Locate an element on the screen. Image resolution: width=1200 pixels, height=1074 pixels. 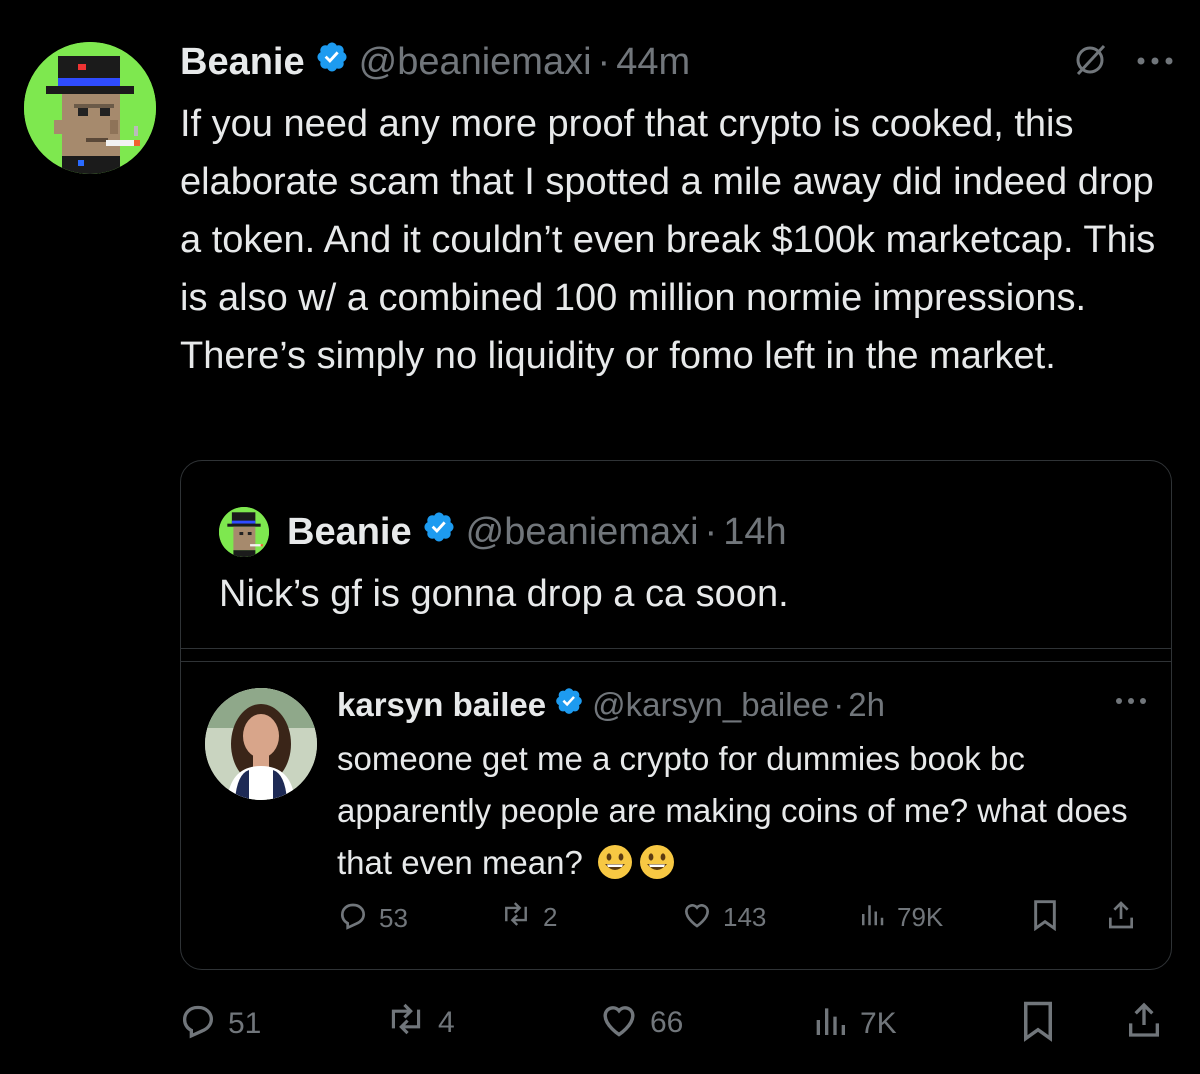
tweet-time: 44m is located at coordinates (653, 62).